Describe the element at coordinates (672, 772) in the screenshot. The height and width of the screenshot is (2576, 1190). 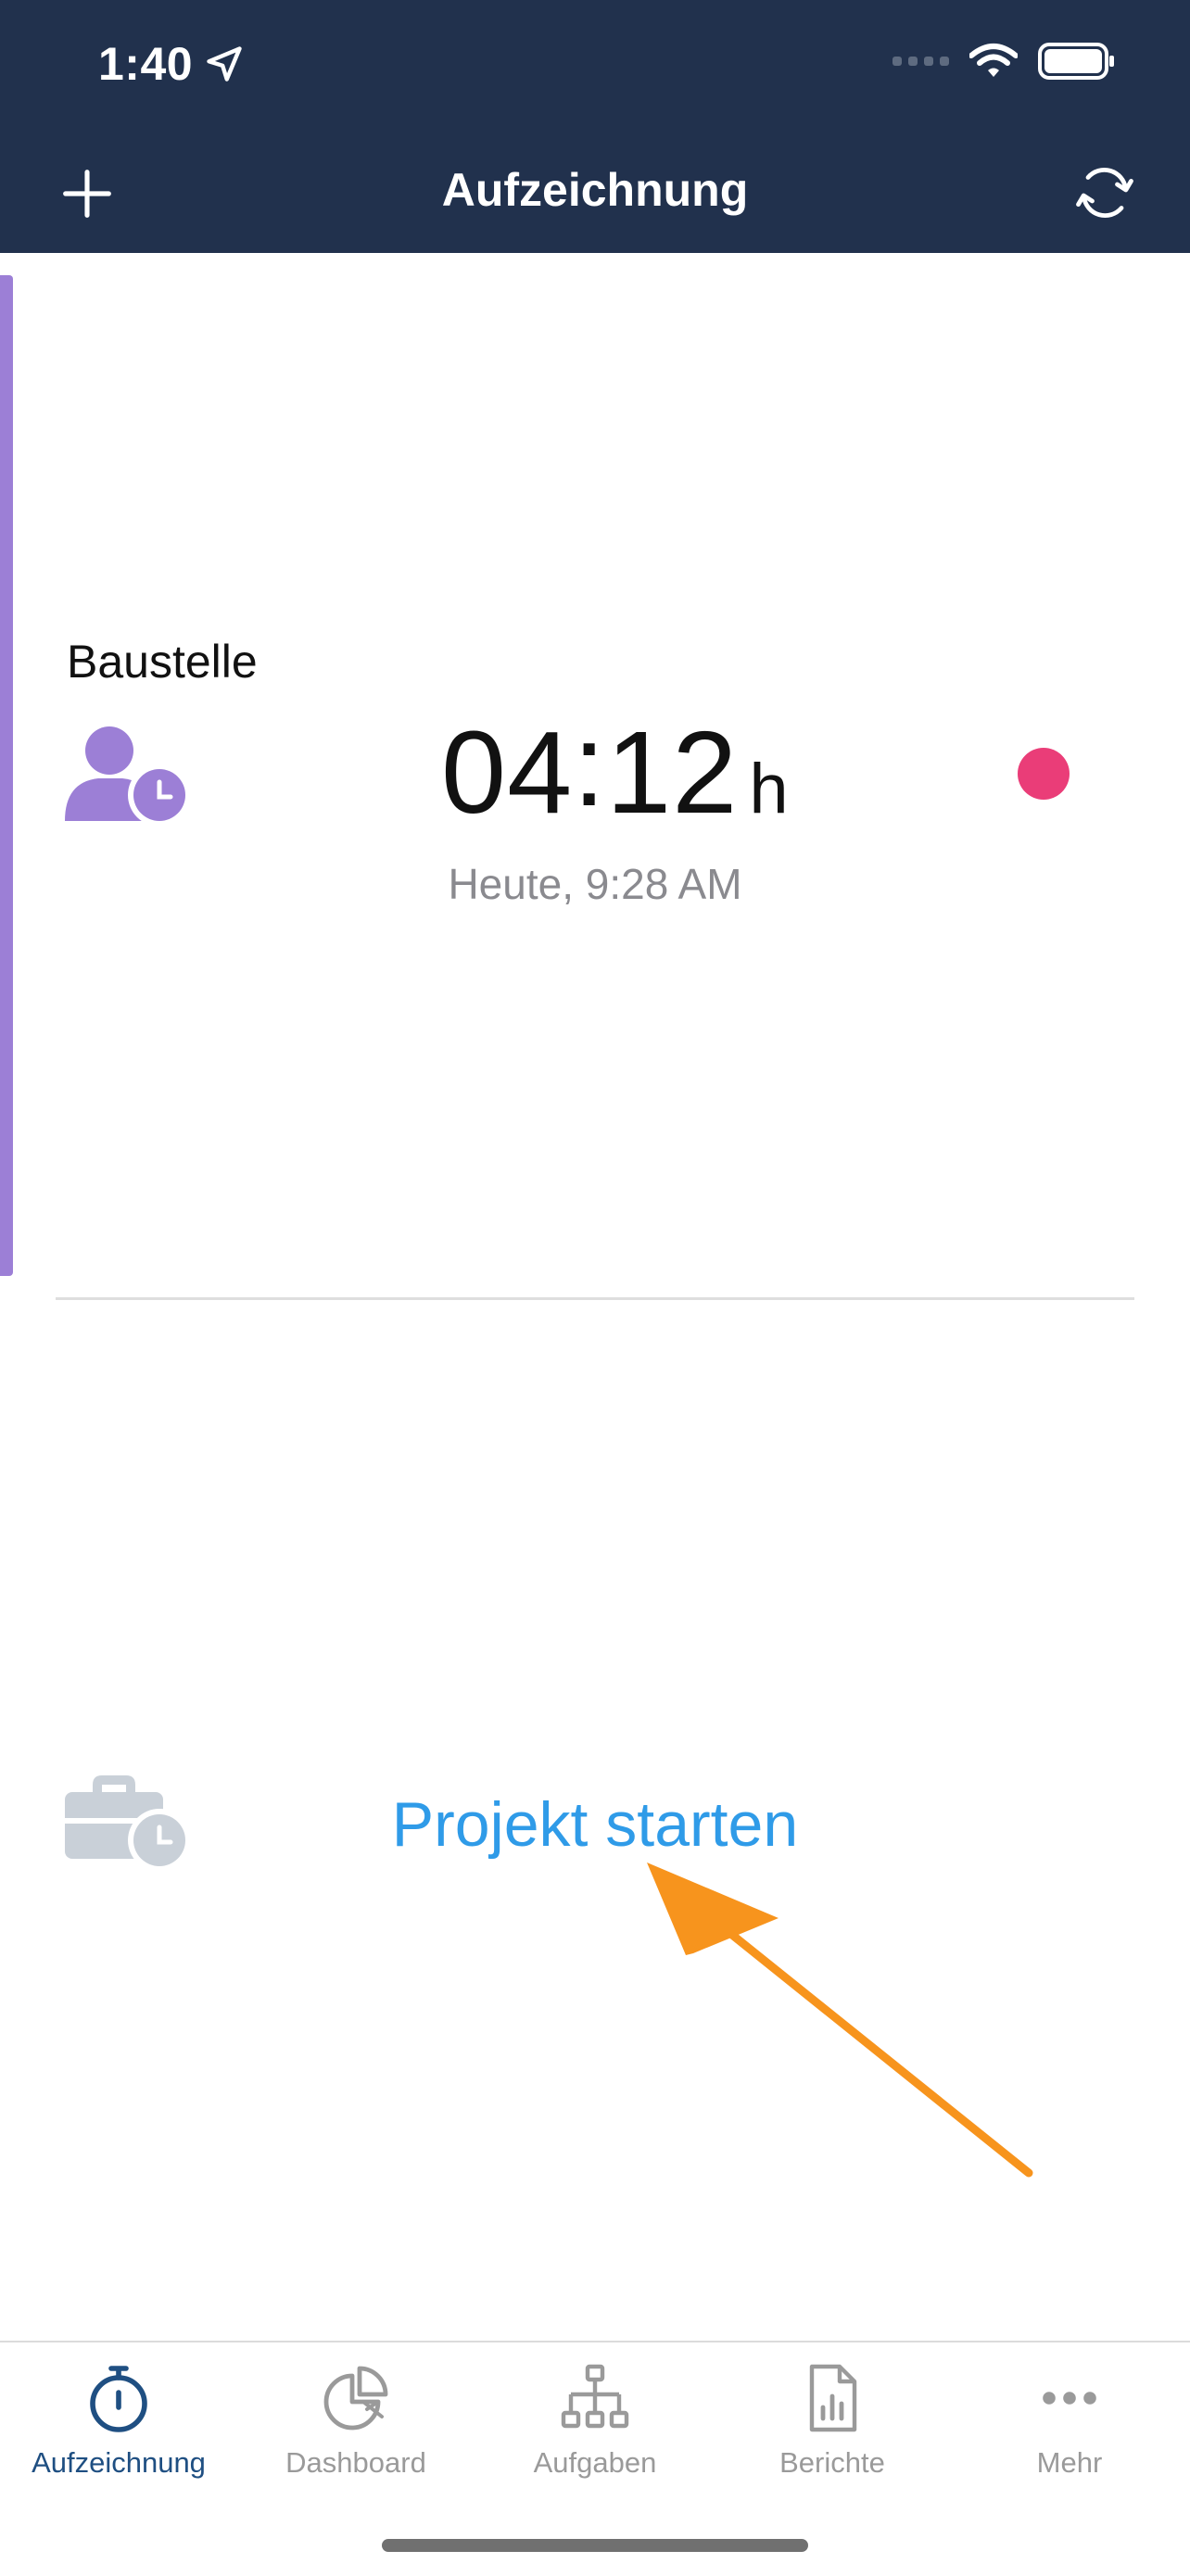
I see `timer-minutes: 12` at that location.